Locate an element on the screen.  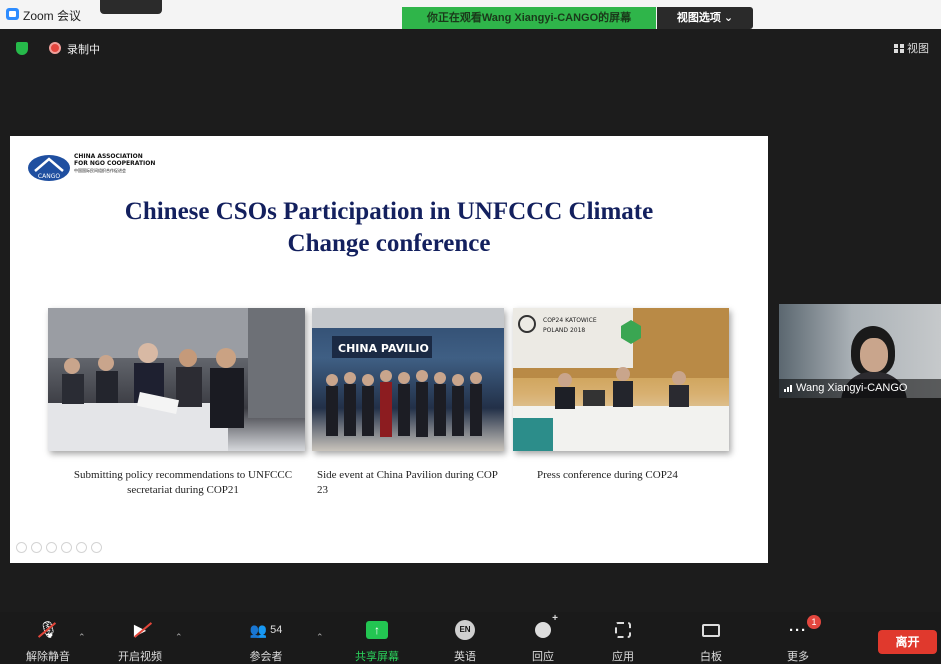
whiteboard-icon is located at coordinates (711, 630).